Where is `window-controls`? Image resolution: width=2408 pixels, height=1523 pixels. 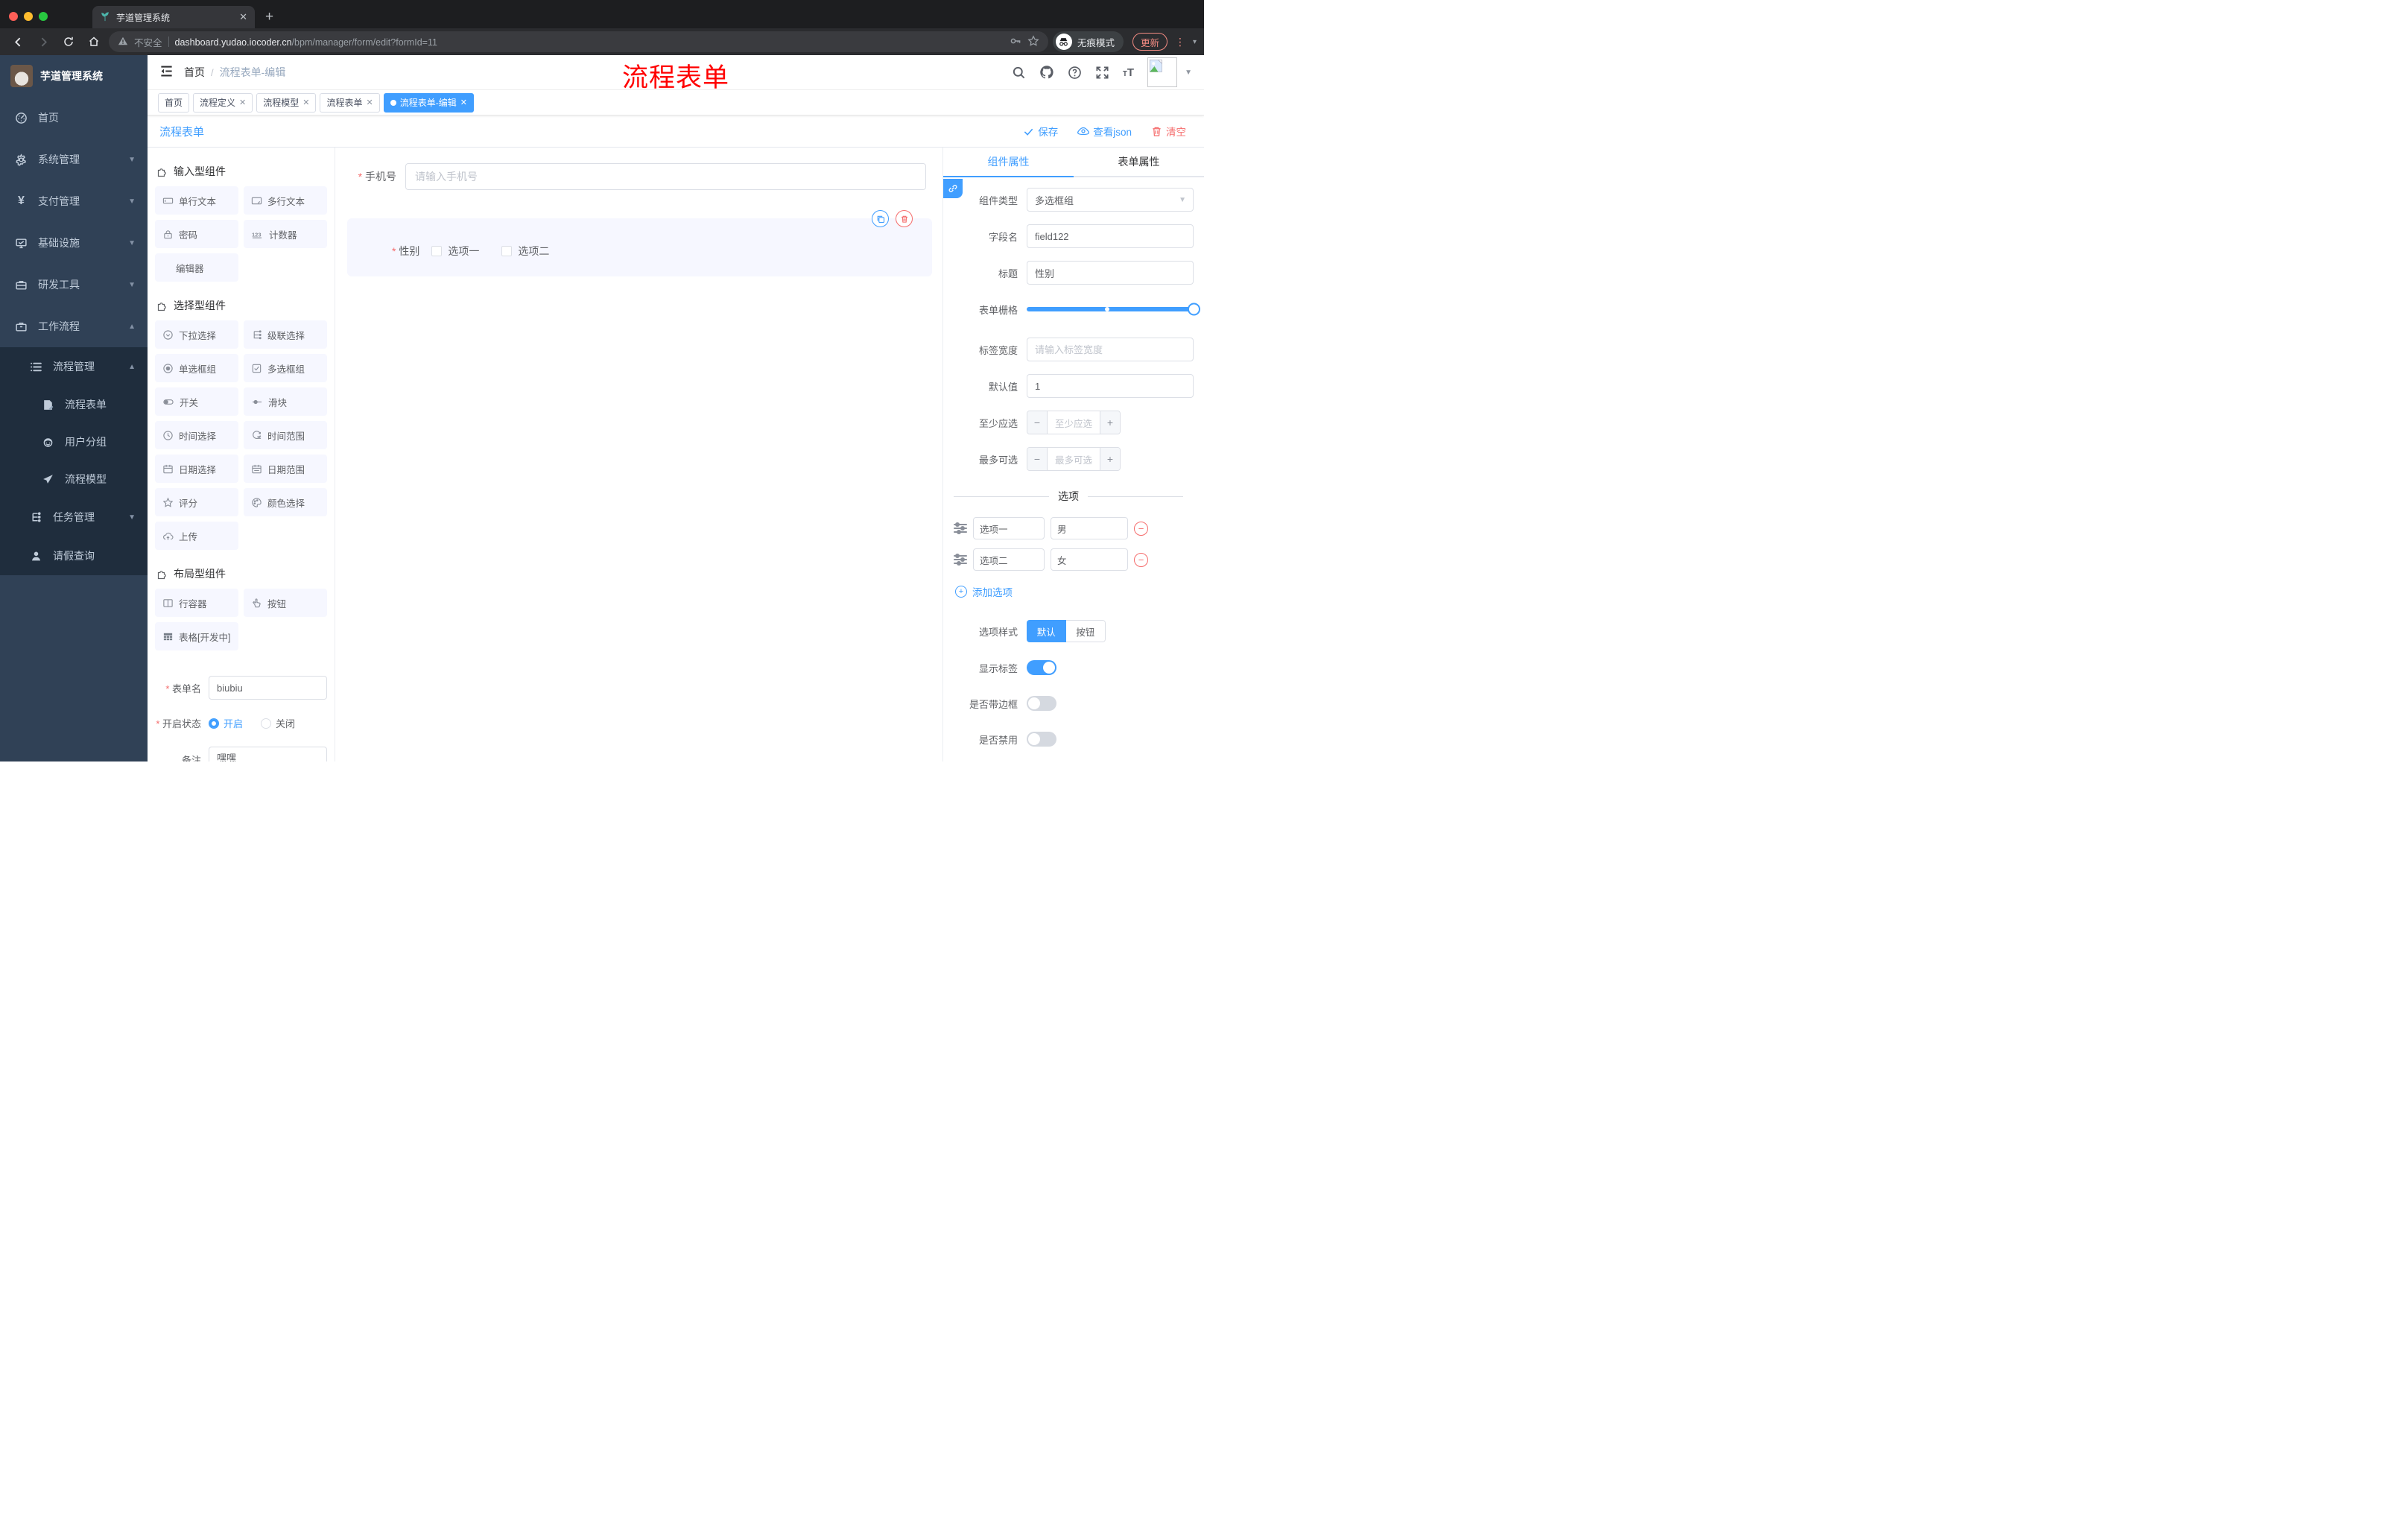
window-controls is located at coordinates (29, 20).